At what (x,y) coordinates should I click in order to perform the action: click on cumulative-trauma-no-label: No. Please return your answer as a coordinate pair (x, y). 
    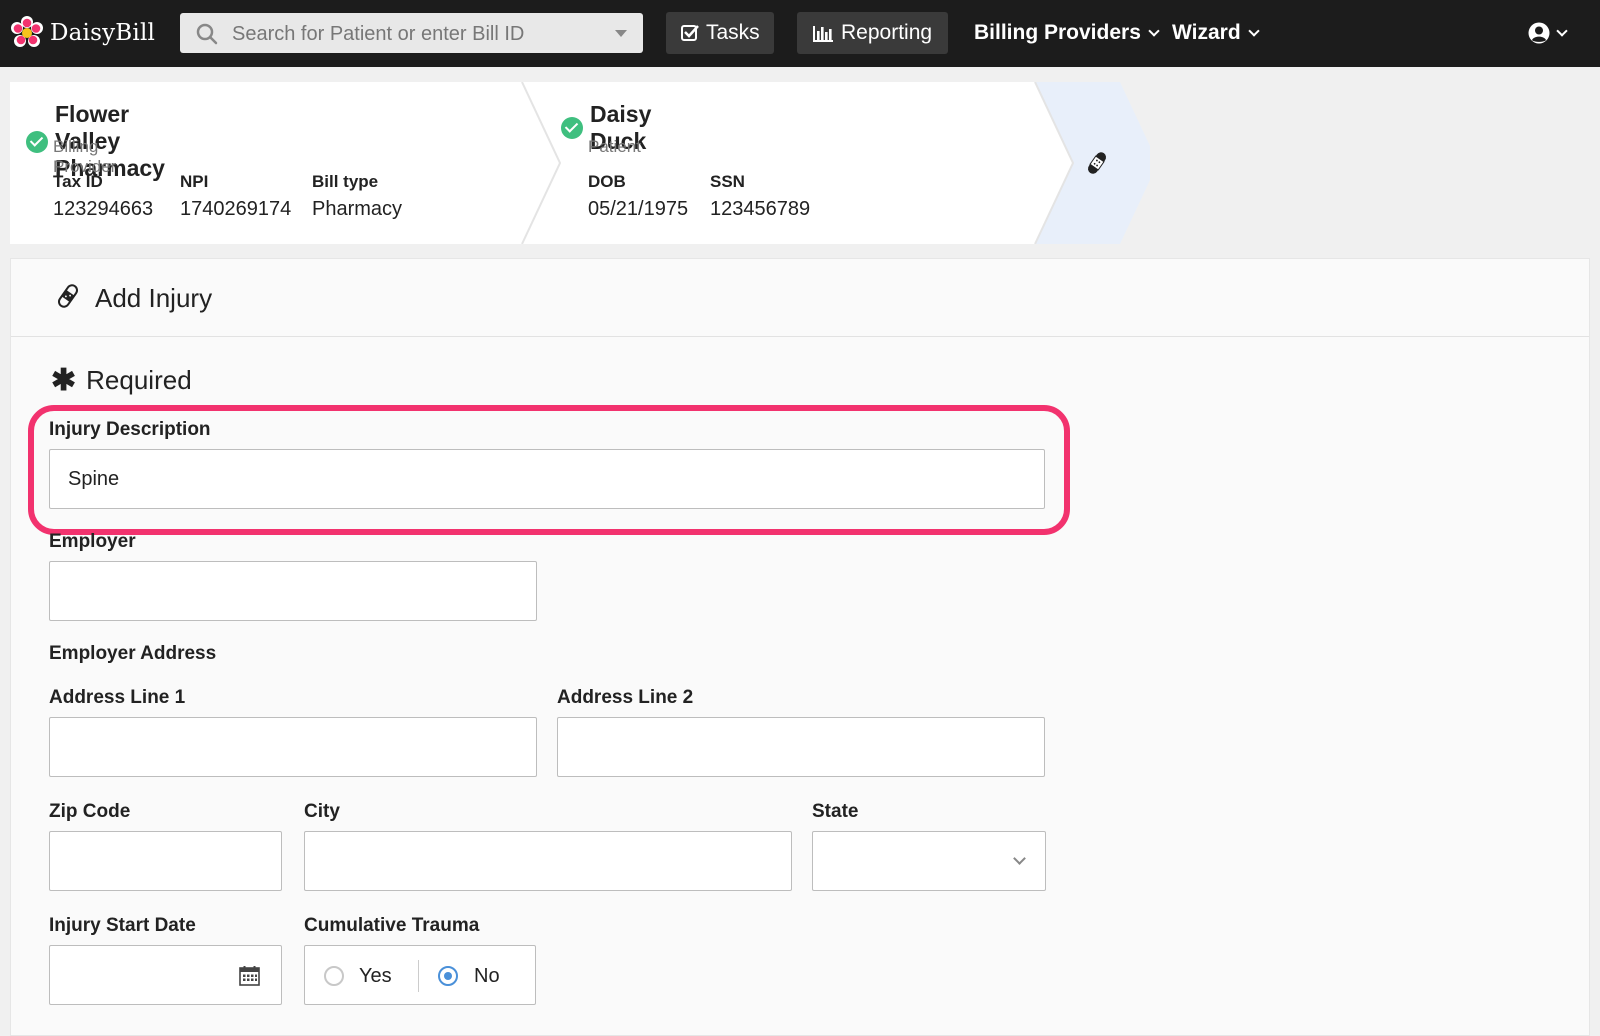
    Looking at the image, I should click on (487, 976).